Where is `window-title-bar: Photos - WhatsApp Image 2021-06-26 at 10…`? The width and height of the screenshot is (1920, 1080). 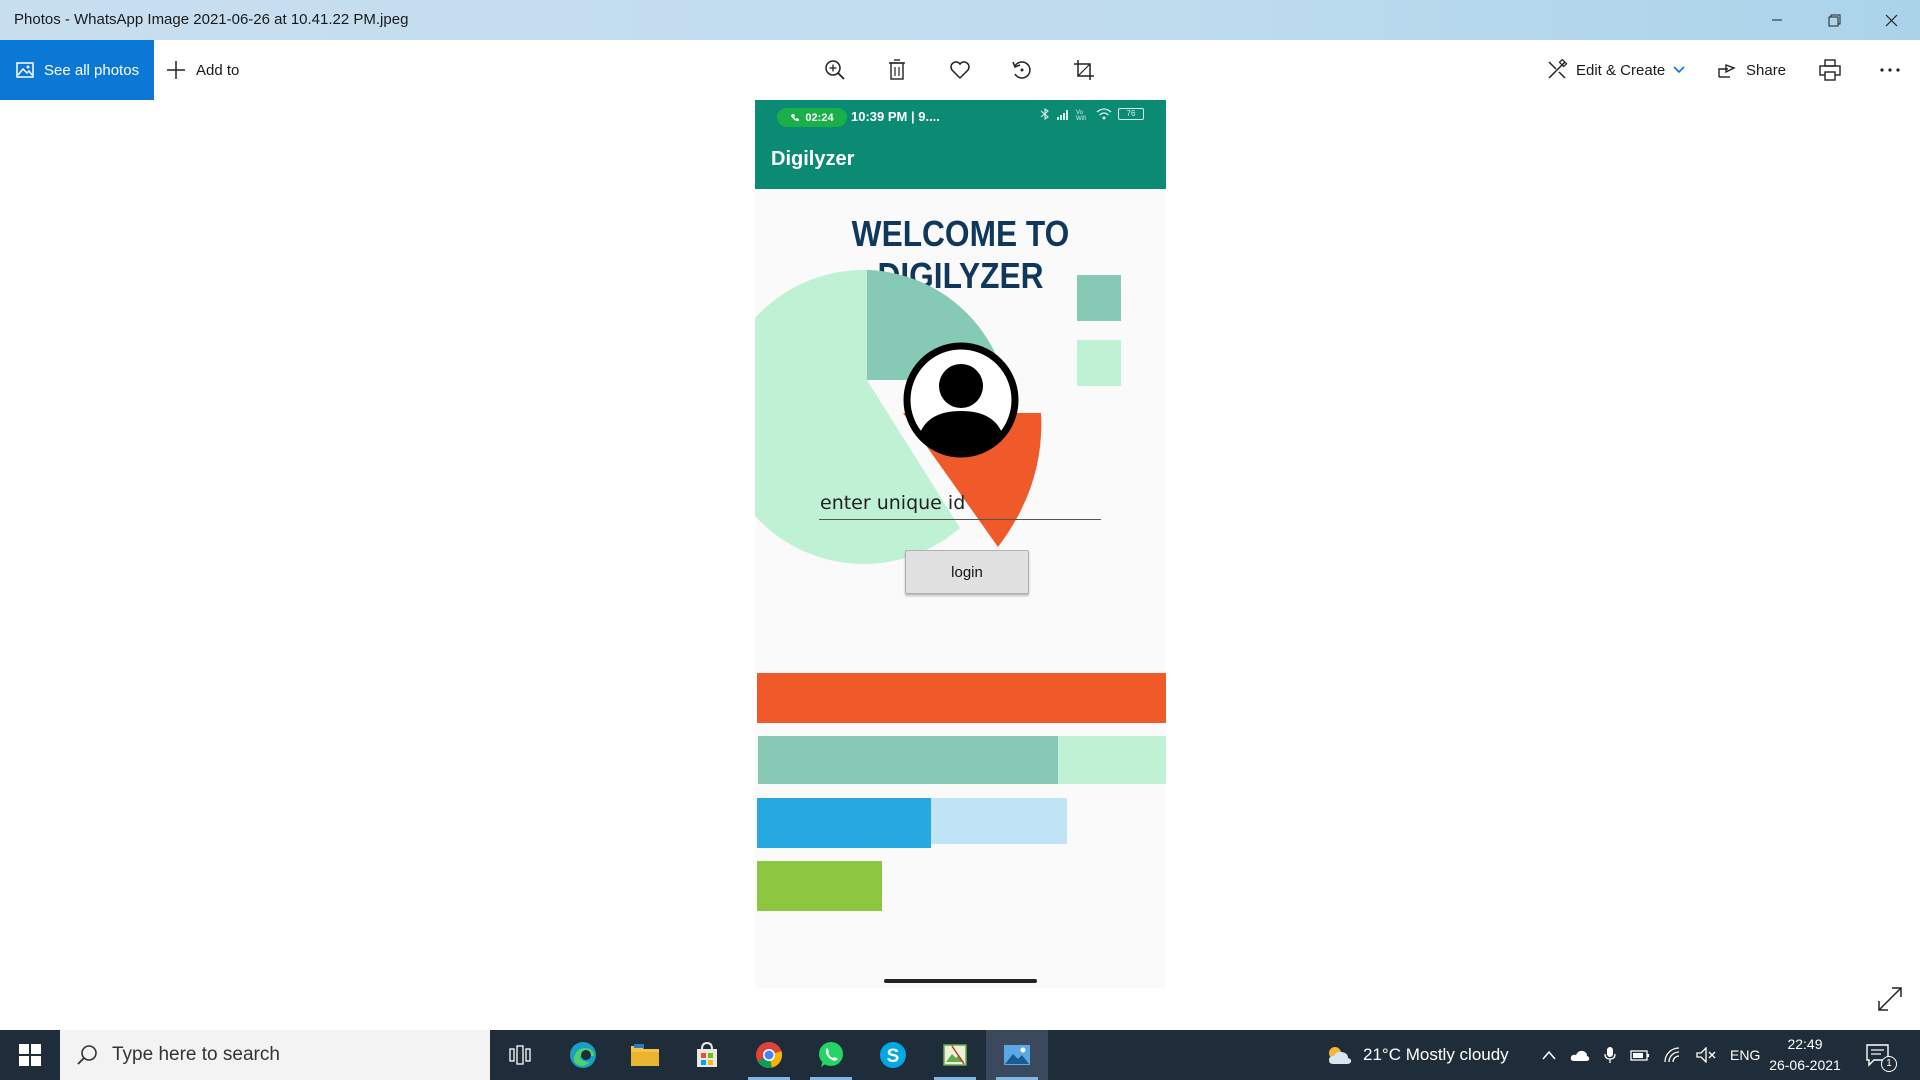 window-title-bar: Photos - WhatsApp Image 2021-06-26 at 10… is located at coordinates (960, 20).